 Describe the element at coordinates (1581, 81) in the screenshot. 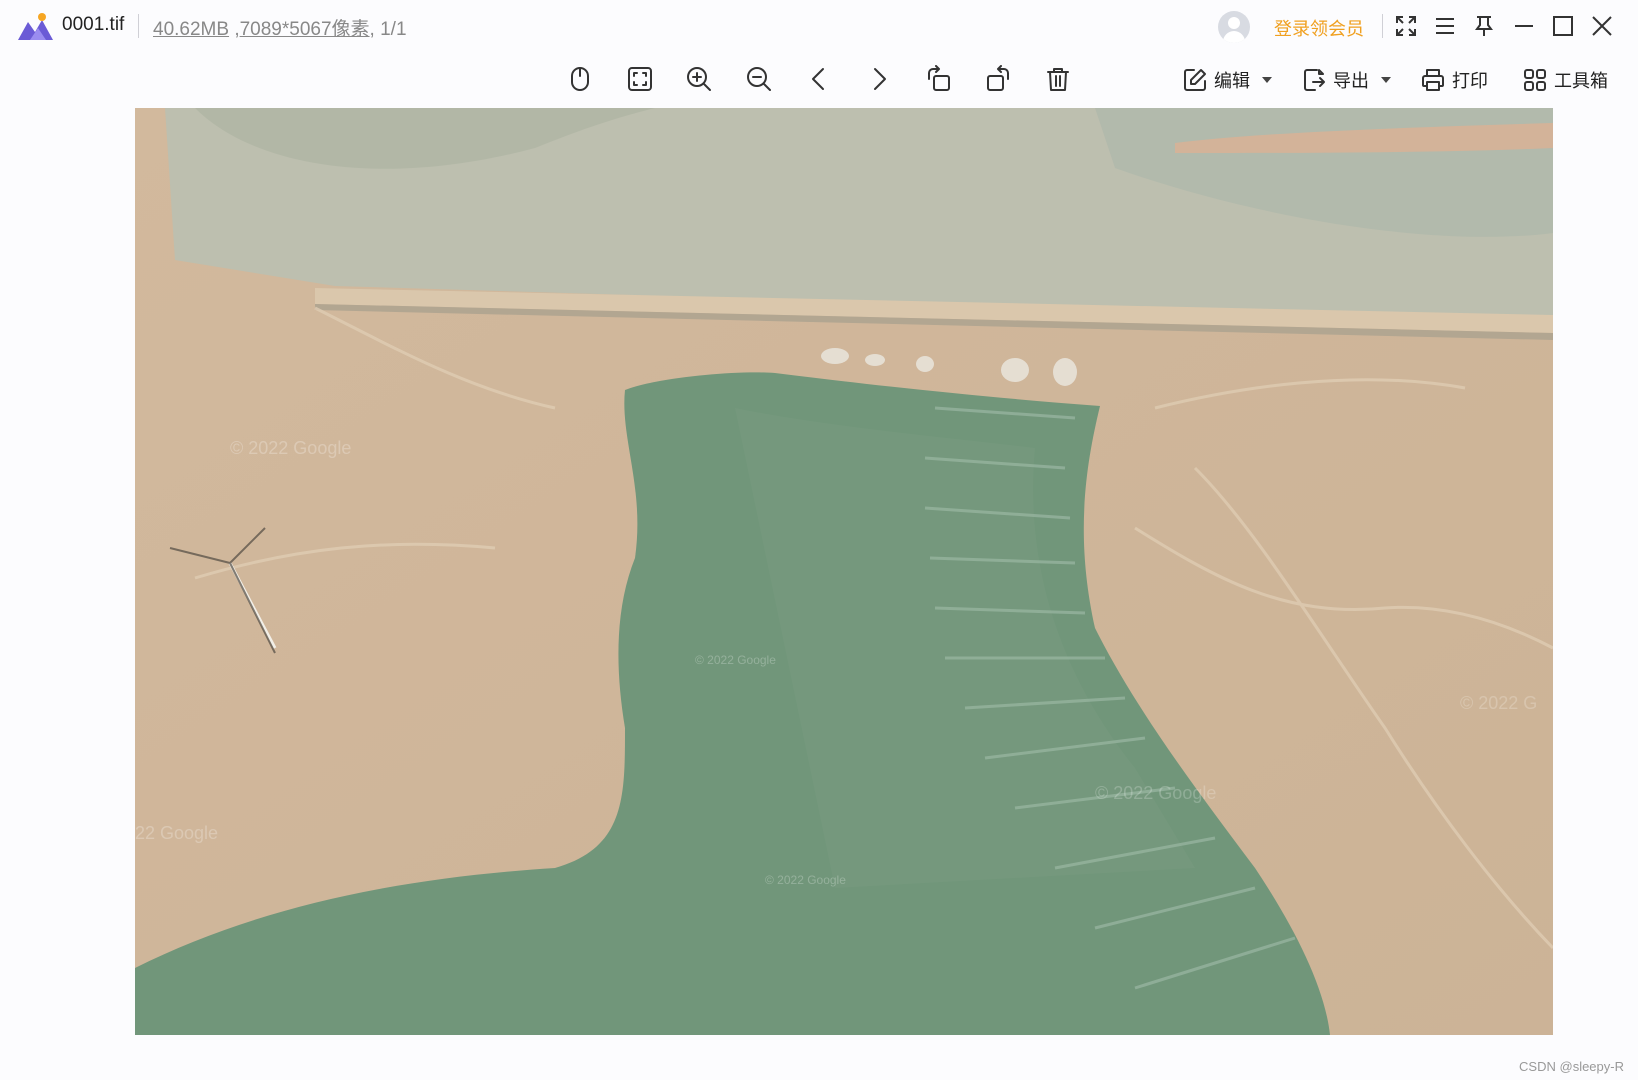

I see `toolbox-label: 工具箱` at that location.